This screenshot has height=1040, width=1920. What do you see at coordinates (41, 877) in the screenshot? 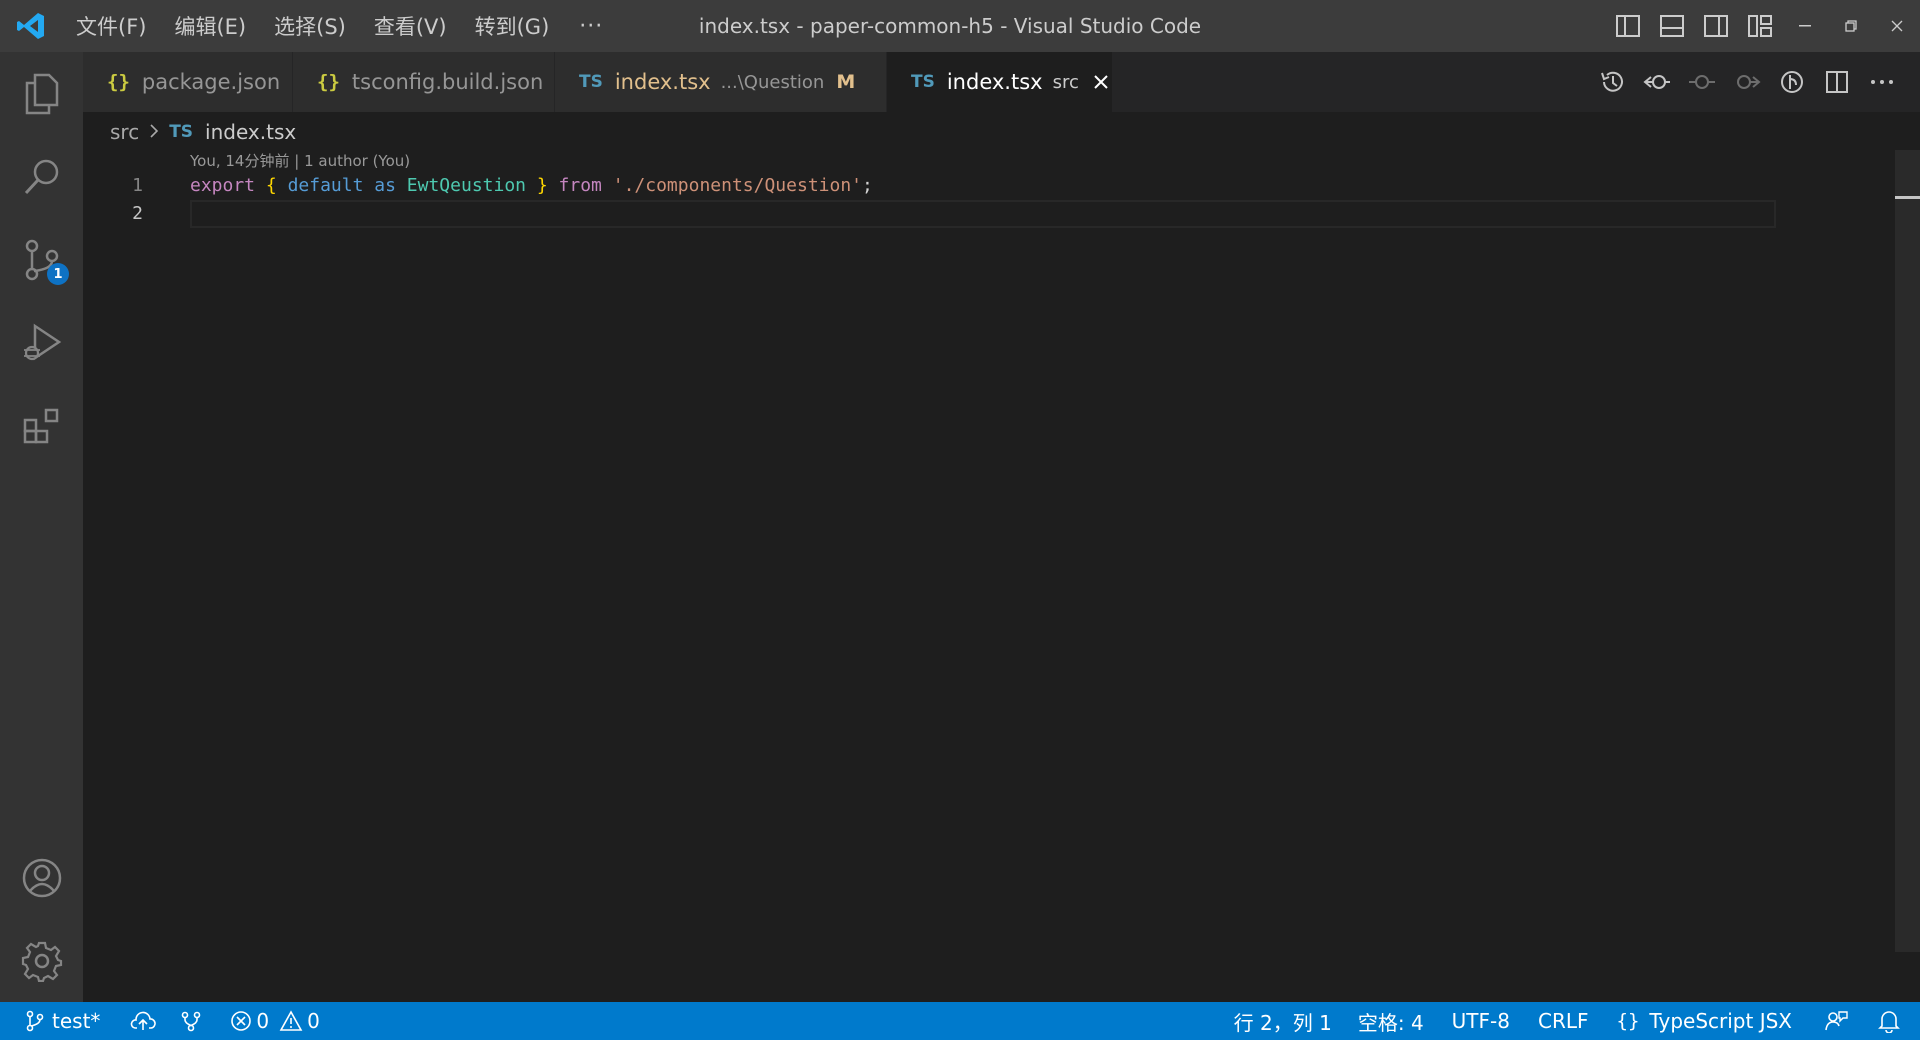
I see `accounts-icon` at bounding box center [41, 877].